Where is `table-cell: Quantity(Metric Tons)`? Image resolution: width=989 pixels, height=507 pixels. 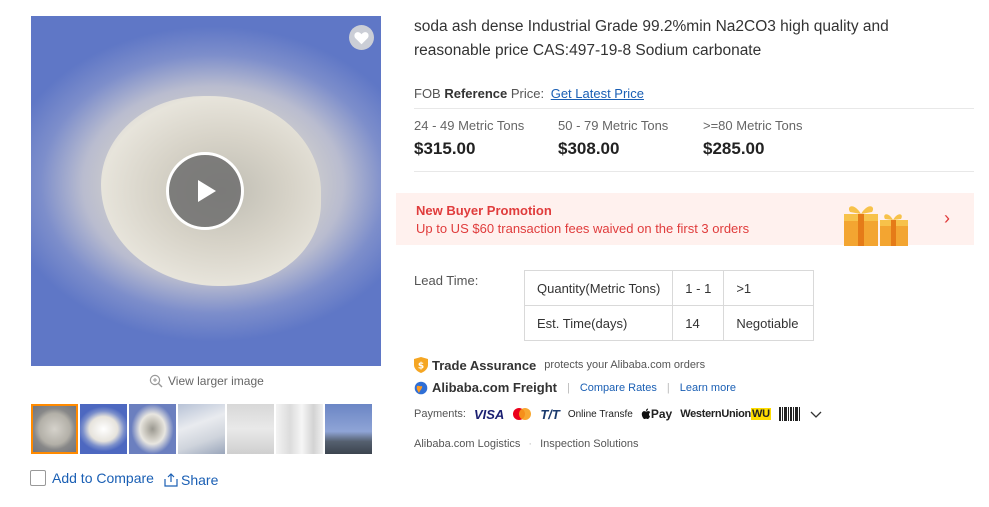
table-cell: Quantity(Metric Tons) is located at coordinates (598, 288).